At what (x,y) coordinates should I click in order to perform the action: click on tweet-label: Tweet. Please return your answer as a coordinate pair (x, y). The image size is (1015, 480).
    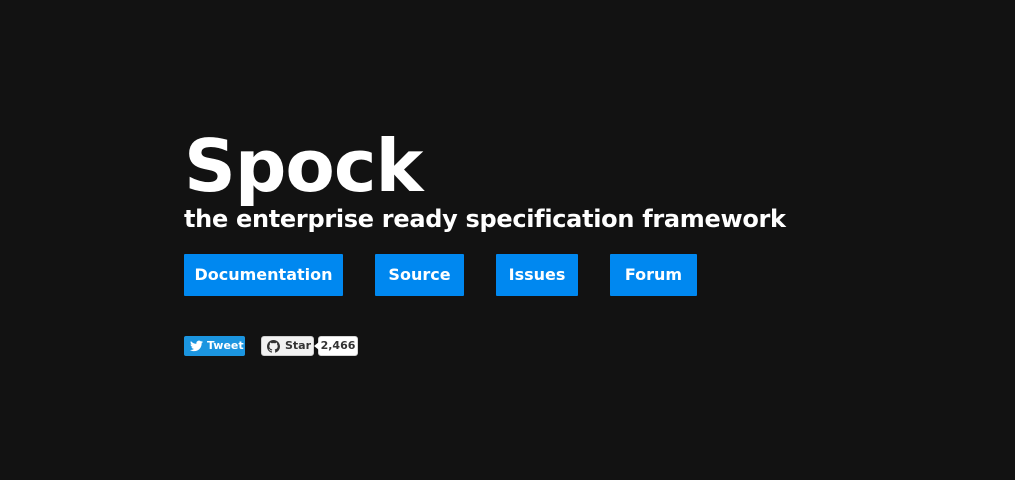
    Looking at the image, I should click on (225, 345).